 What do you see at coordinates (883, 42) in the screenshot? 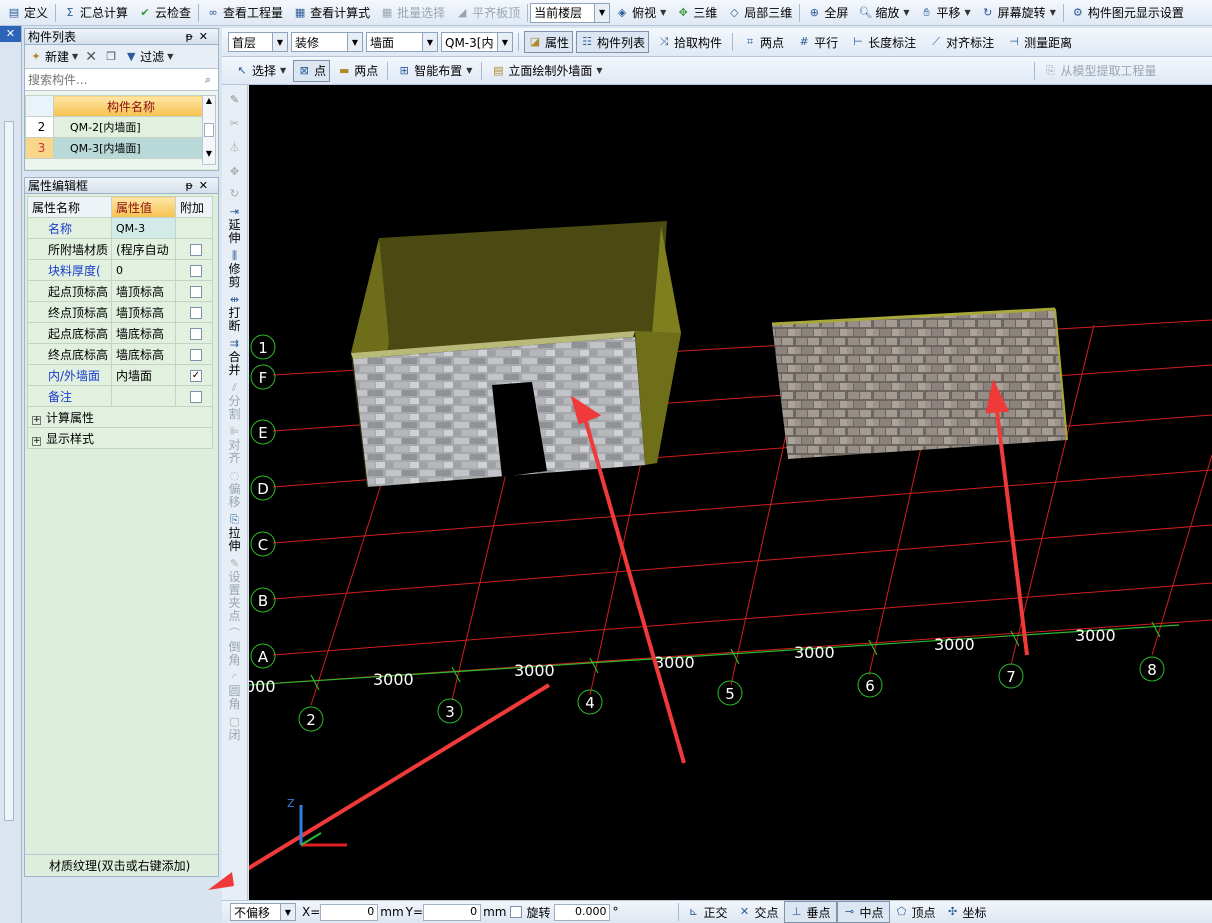
I see `length-dim-button: ⊢ 长度标注` at bounding box center [883, 42].